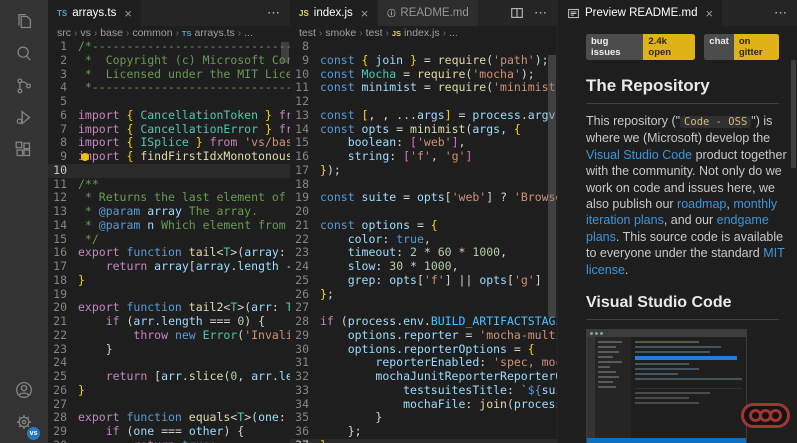  Describe the element at coordinates (169, 390) in the screenshot. I see `code-line: 26}` at that location.